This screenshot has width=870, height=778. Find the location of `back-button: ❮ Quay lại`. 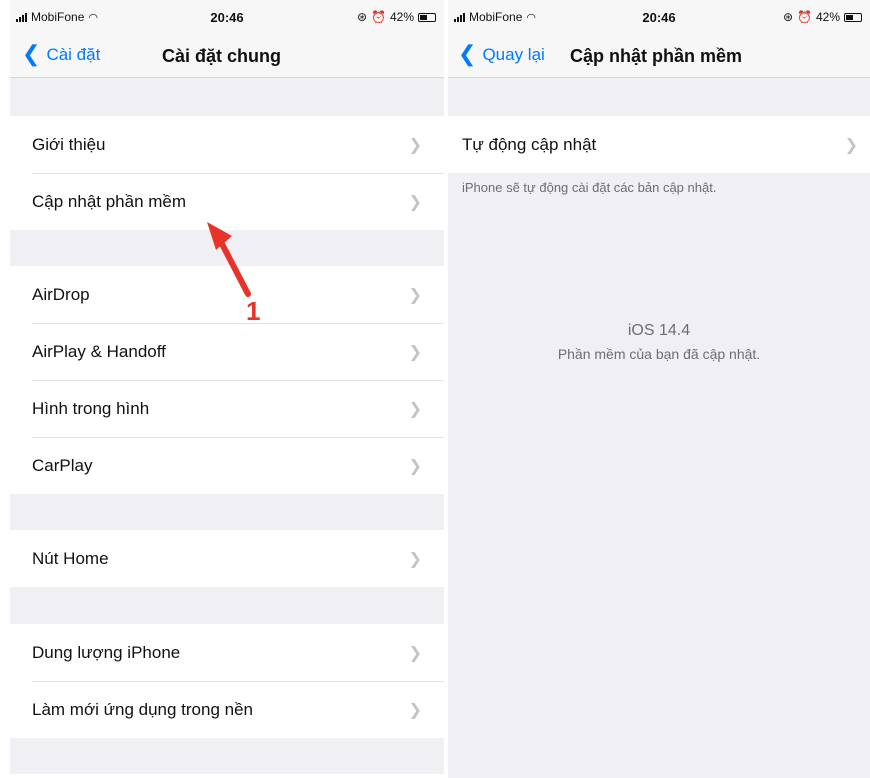

back-button: ❮ Quay lại is located at coordinates (501, 53).